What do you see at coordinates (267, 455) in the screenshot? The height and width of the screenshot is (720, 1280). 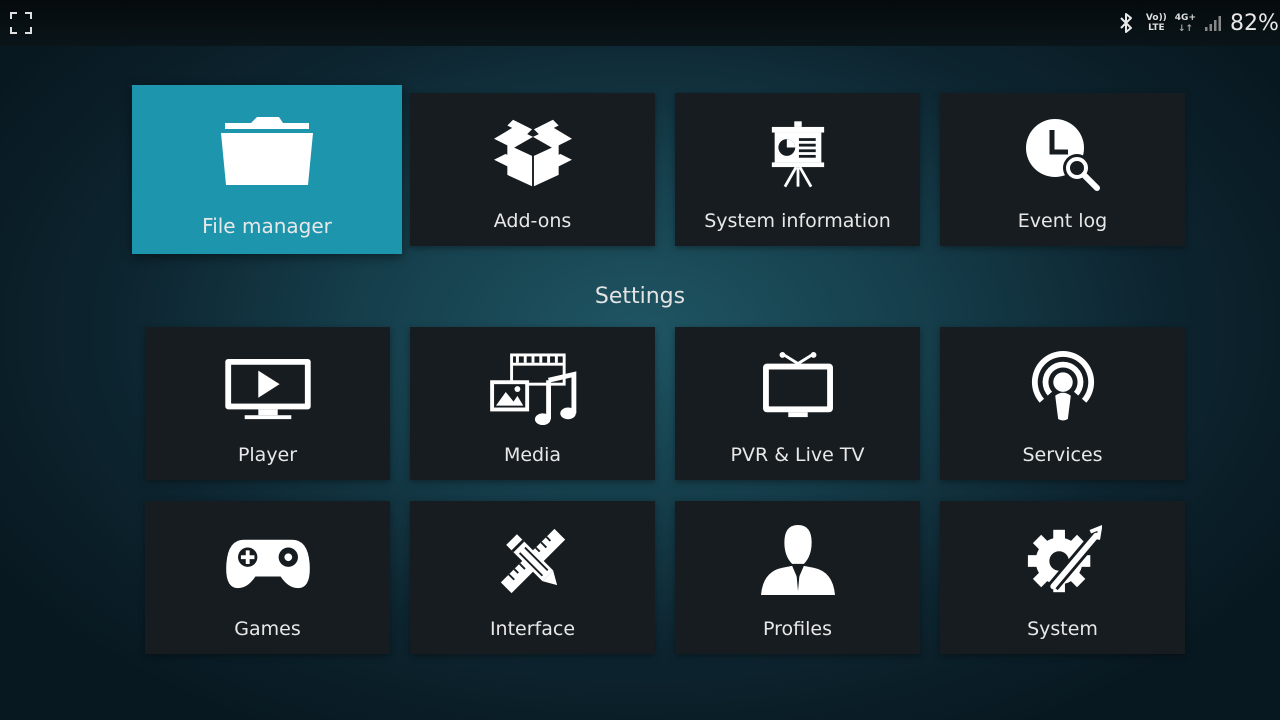 I see `tile-label: Player` at bounding box center [267, 455].